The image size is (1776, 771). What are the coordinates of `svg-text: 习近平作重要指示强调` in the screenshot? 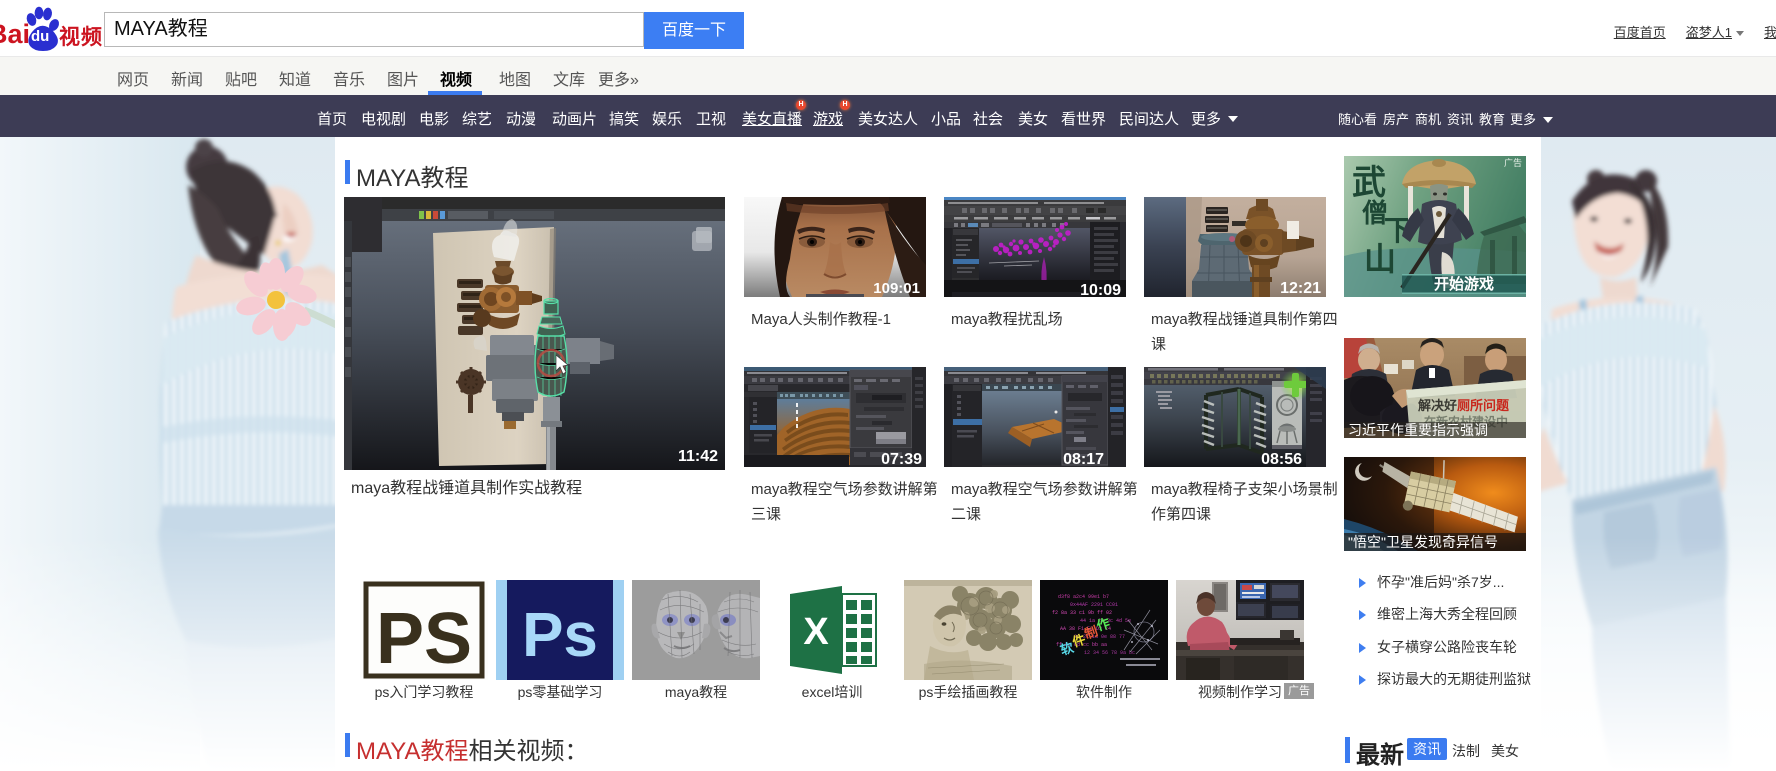 It's located at (1418, 430).